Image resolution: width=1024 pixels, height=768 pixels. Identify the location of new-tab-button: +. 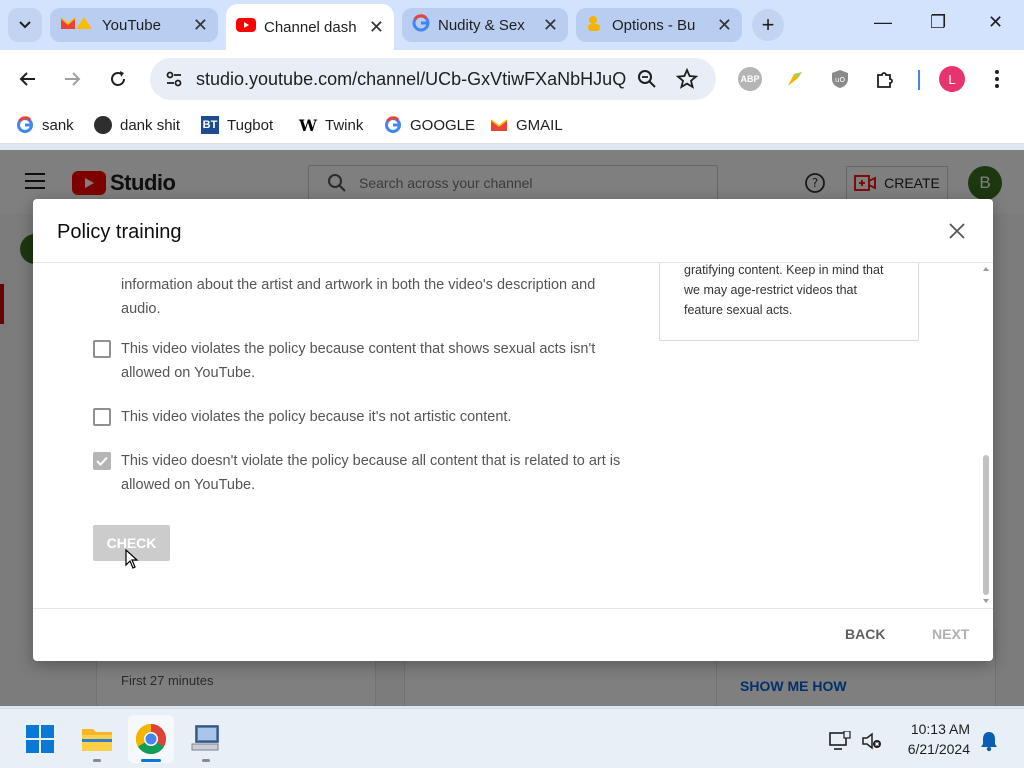
(768, 25).